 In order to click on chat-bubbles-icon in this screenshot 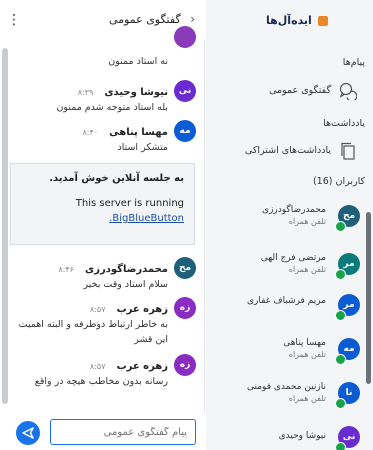, I will do `click(348, 92)`.